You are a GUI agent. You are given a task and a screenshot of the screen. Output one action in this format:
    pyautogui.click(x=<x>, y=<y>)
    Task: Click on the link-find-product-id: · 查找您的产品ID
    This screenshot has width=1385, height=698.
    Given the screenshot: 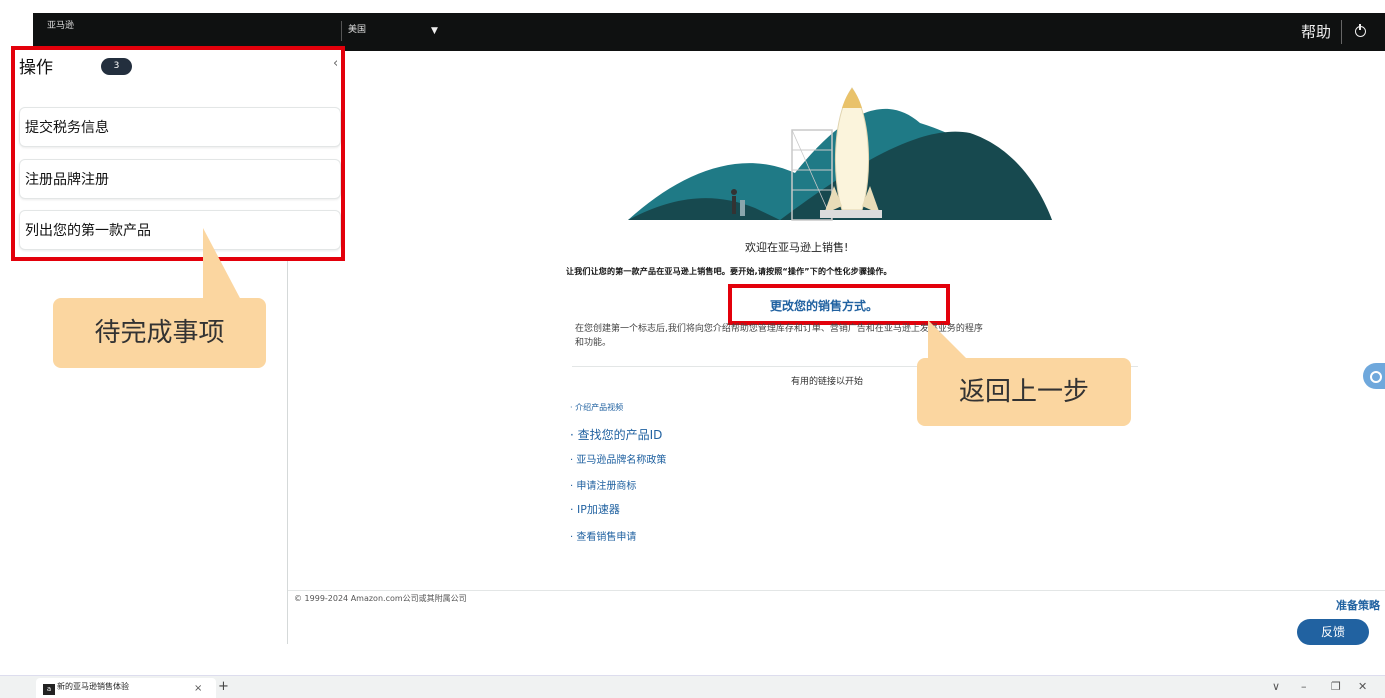 What is the action you would take?
    pyautogui.click(x=616, y=434)
    